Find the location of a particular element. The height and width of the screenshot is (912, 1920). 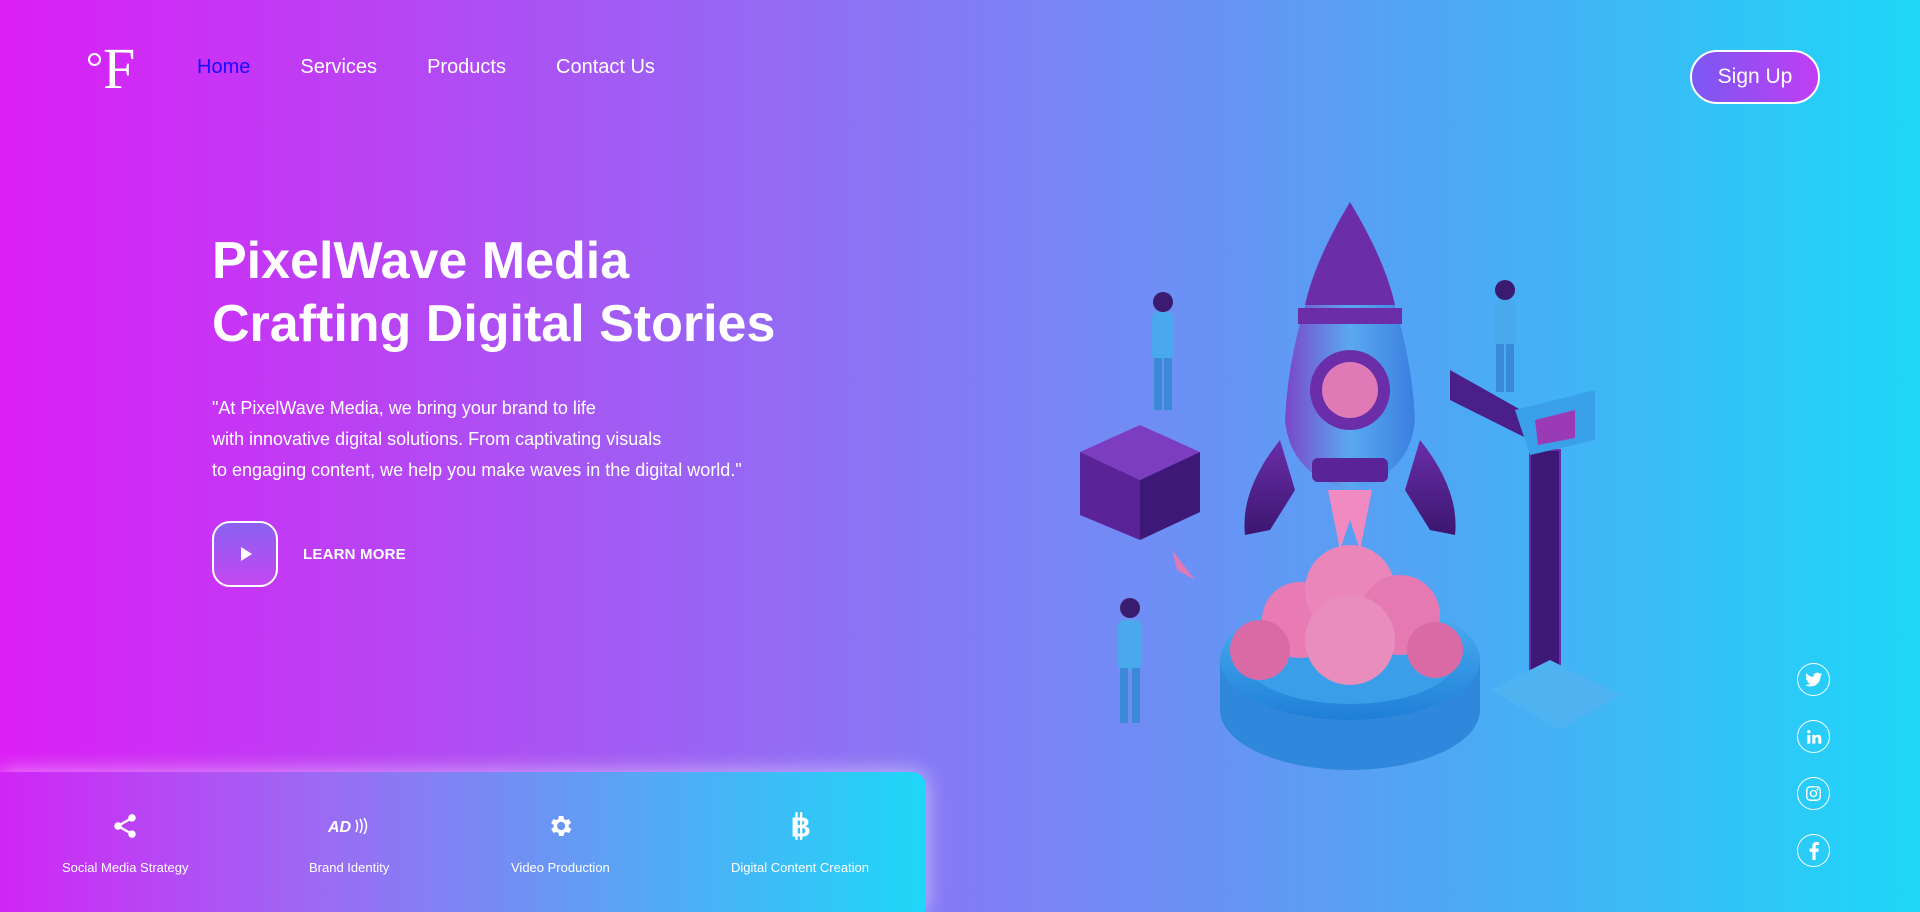

hero-title: PixelWave Media Crafting Digital Stories is located at coordinates (493, 293).